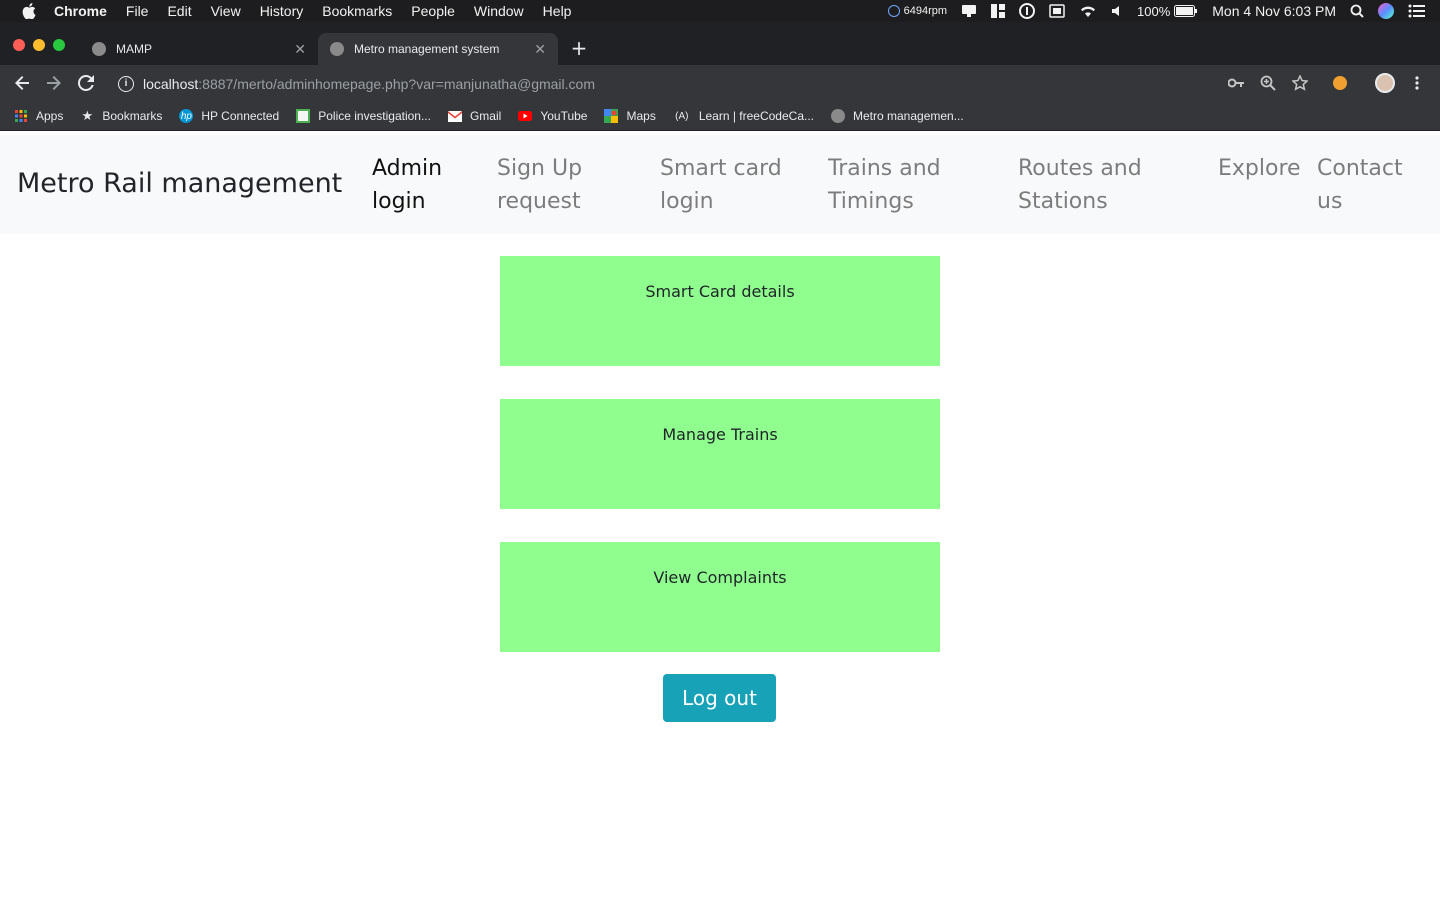  What do you see at coordinates (1268, 83) in the screenshot?
I see `zoom-icon` at bounding box center [1268, 83].